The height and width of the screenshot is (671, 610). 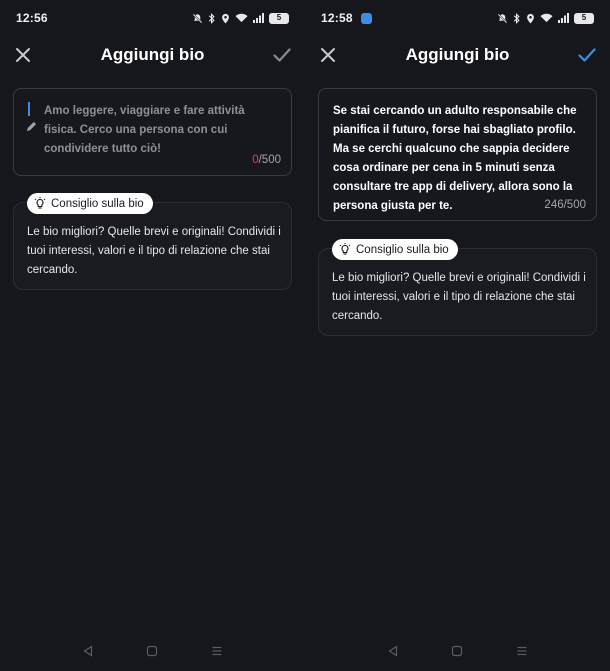 What do you see at coordinates (337, 18) in the screenshot?
I see `status-time: 12:58` at bounding box center [337, 18].